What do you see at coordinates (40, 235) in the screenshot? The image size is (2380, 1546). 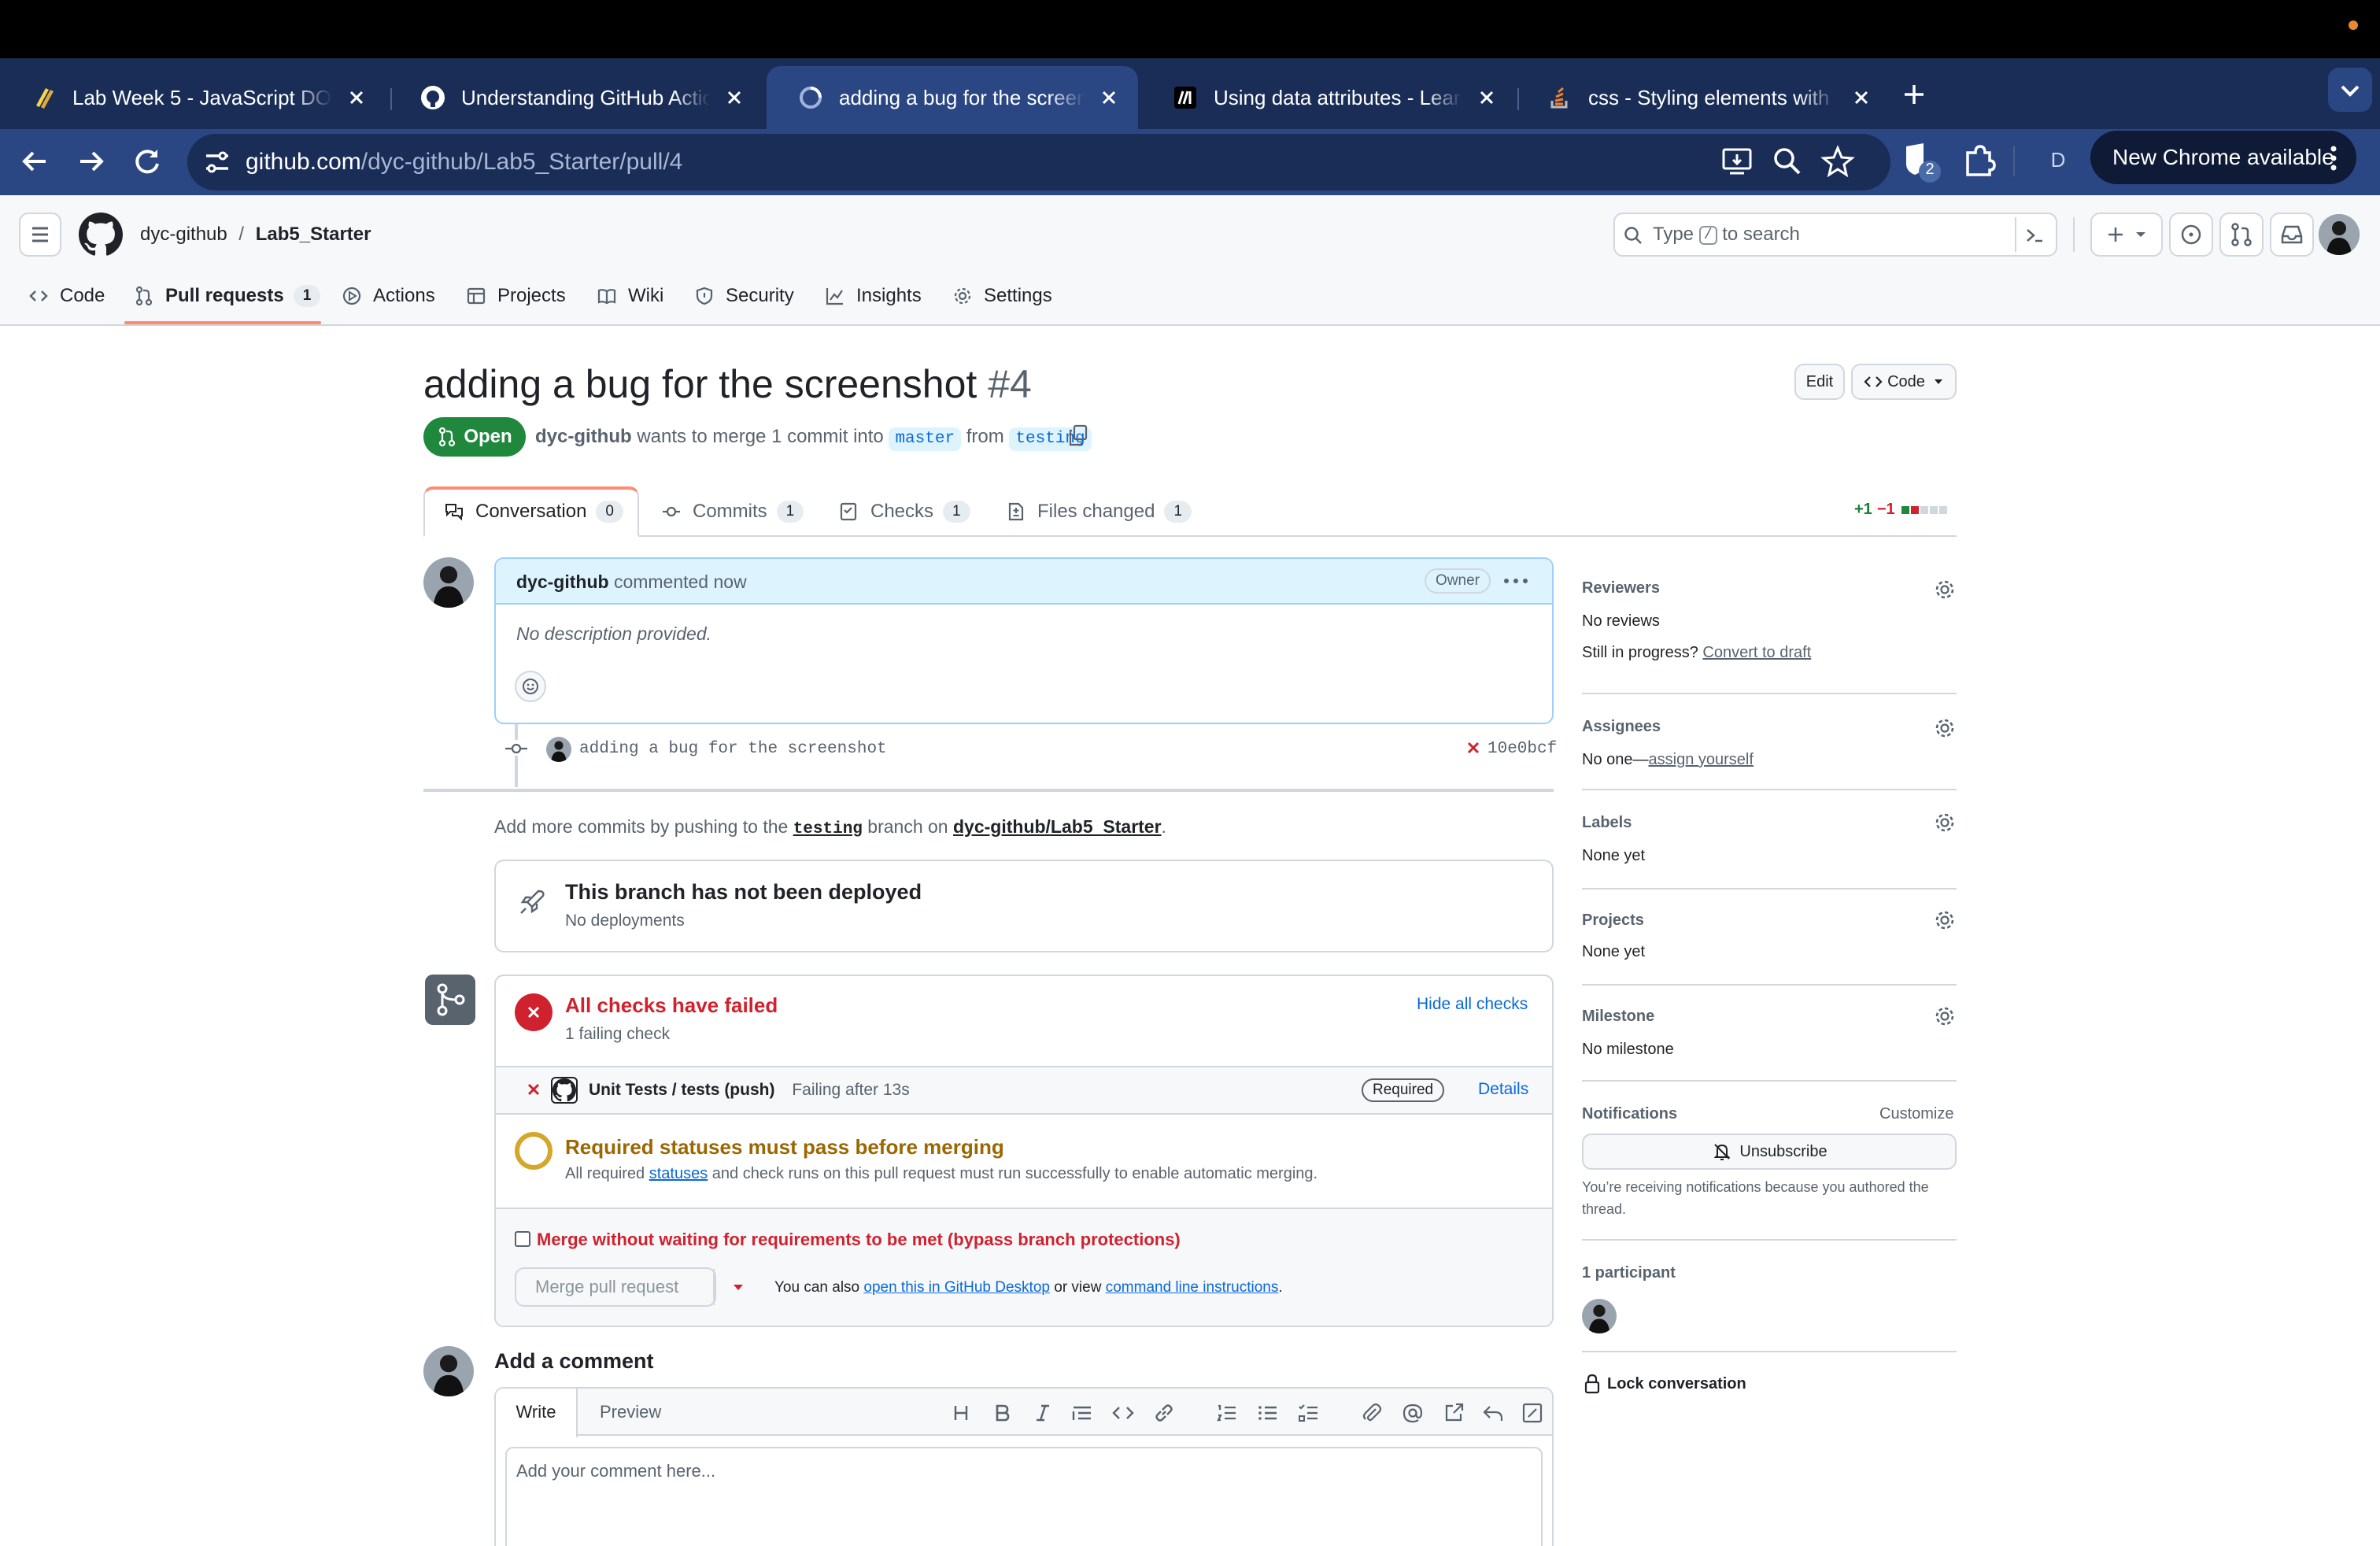 I see `global-menu-button` at bounding box center [40, 235].